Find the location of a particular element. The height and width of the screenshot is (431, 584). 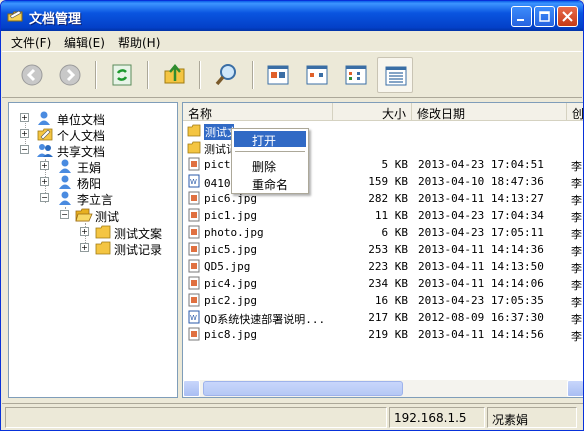

context-menu: 打开 删除 重命名 is located at coordinates (270, 161).